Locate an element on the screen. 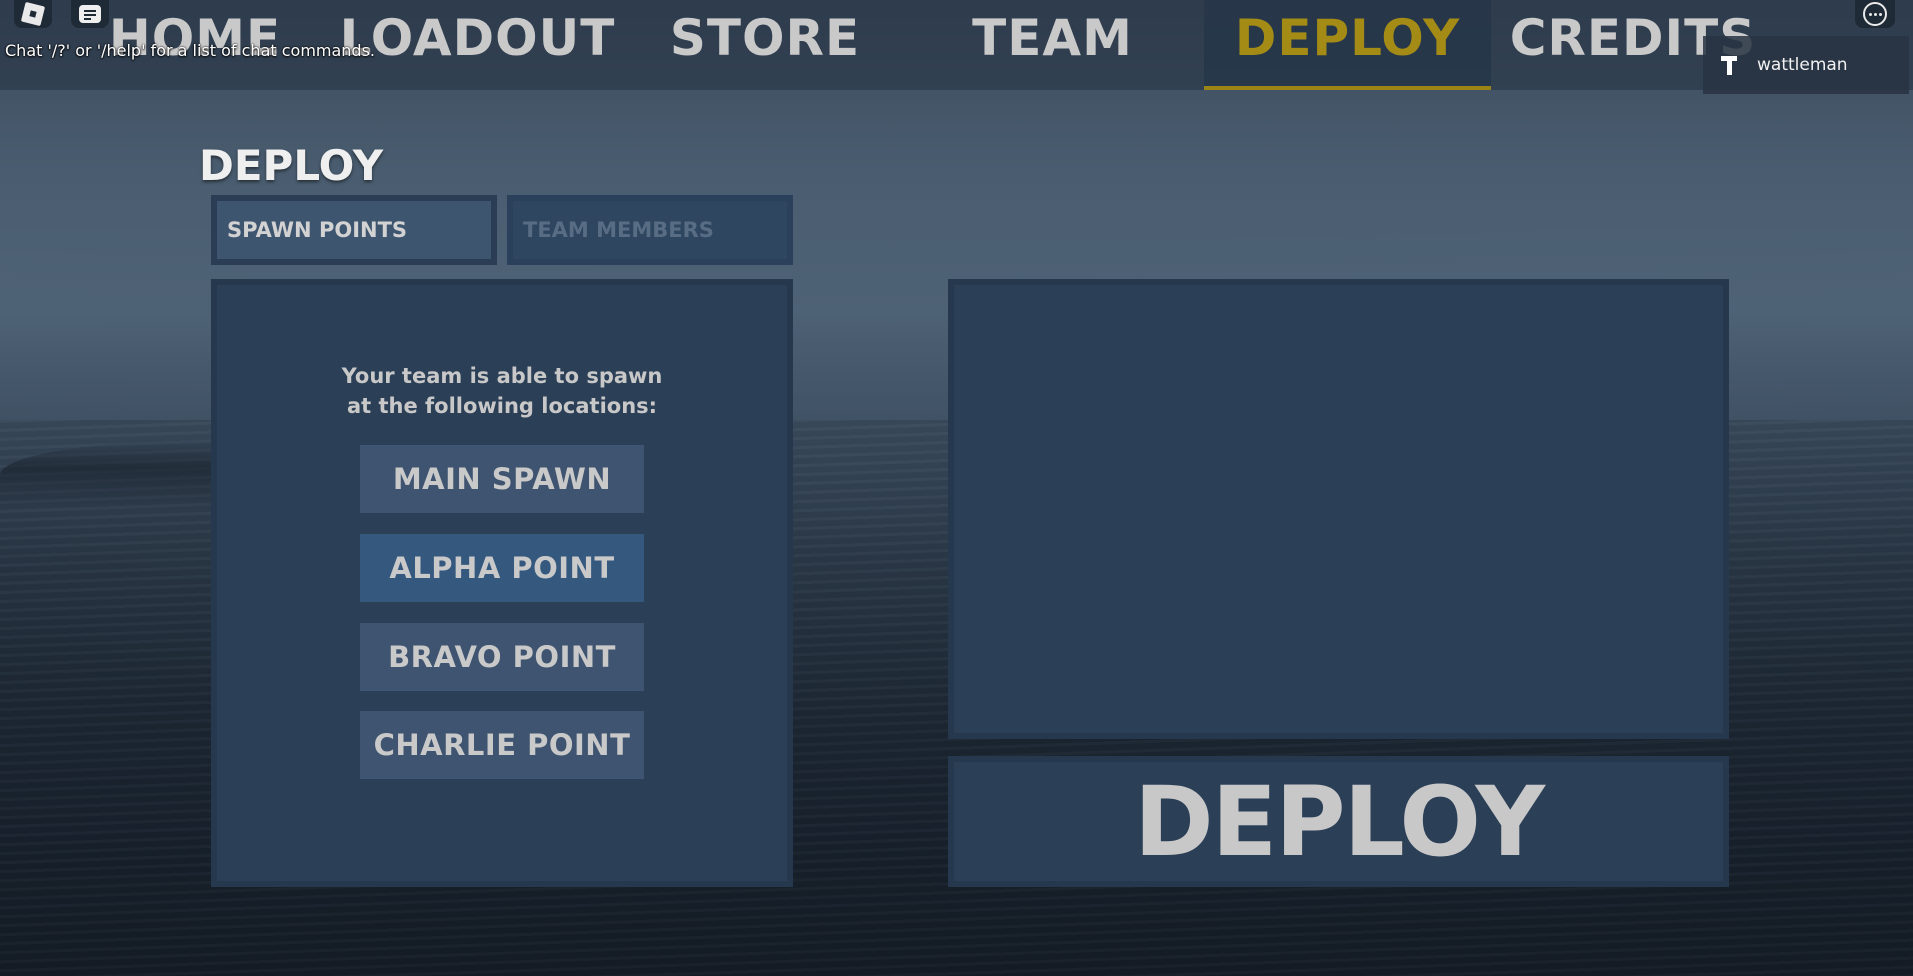  spawn-alpha-button: ALPHA POINT is located at coordinates (502, 568).